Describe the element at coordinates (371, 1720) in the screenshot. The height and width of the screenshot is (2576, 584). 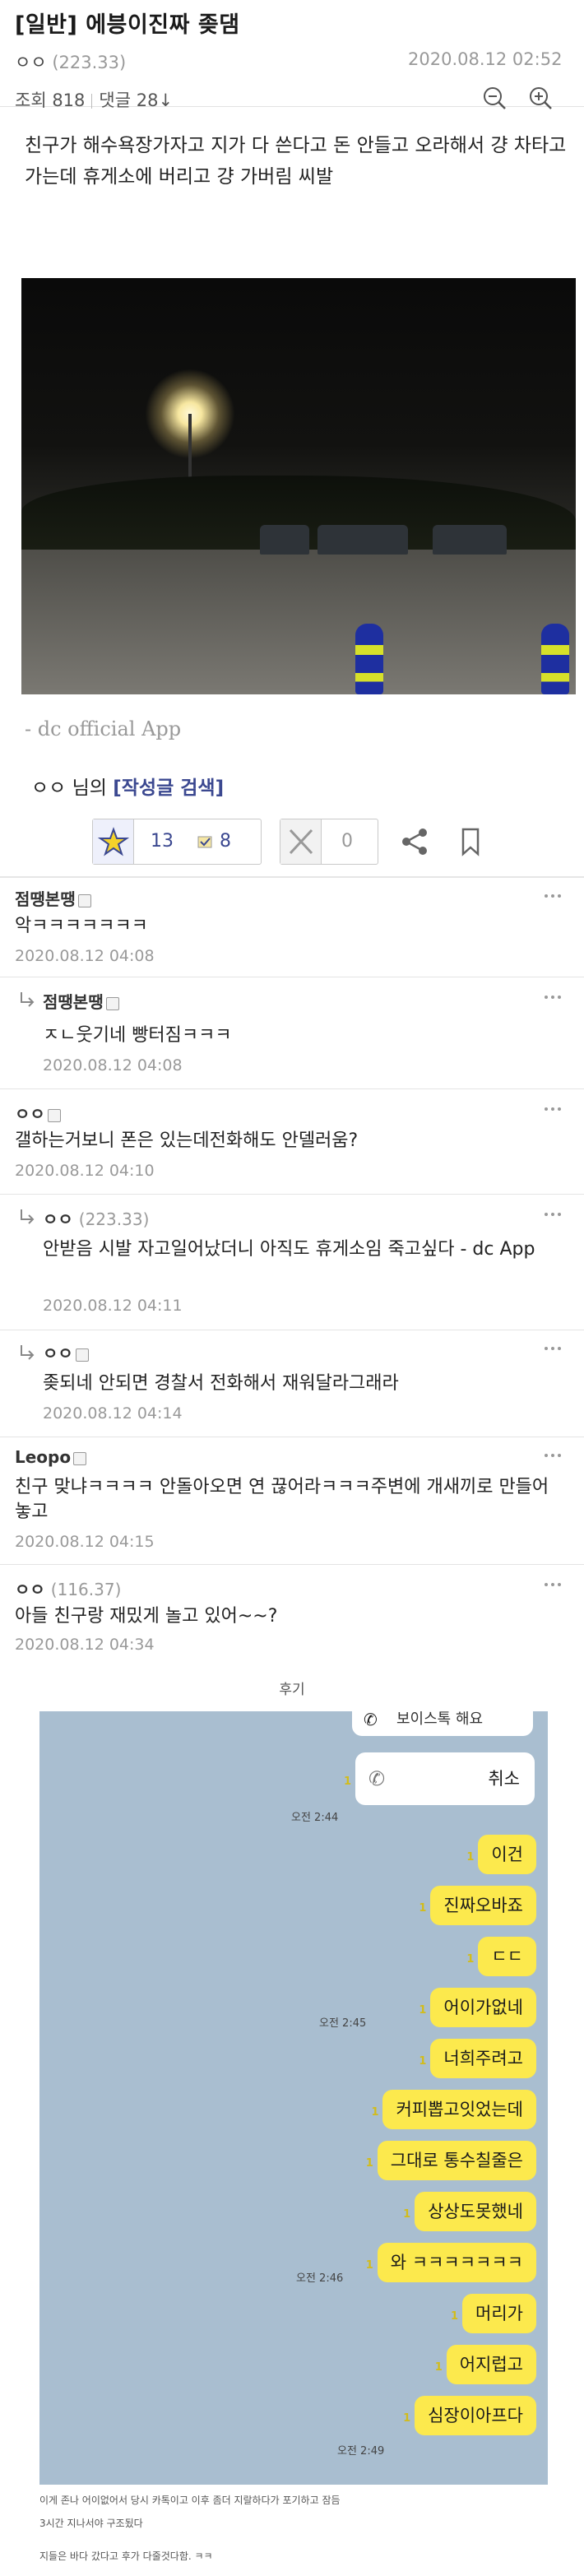
I see `phone-icon: ✆` at that location.